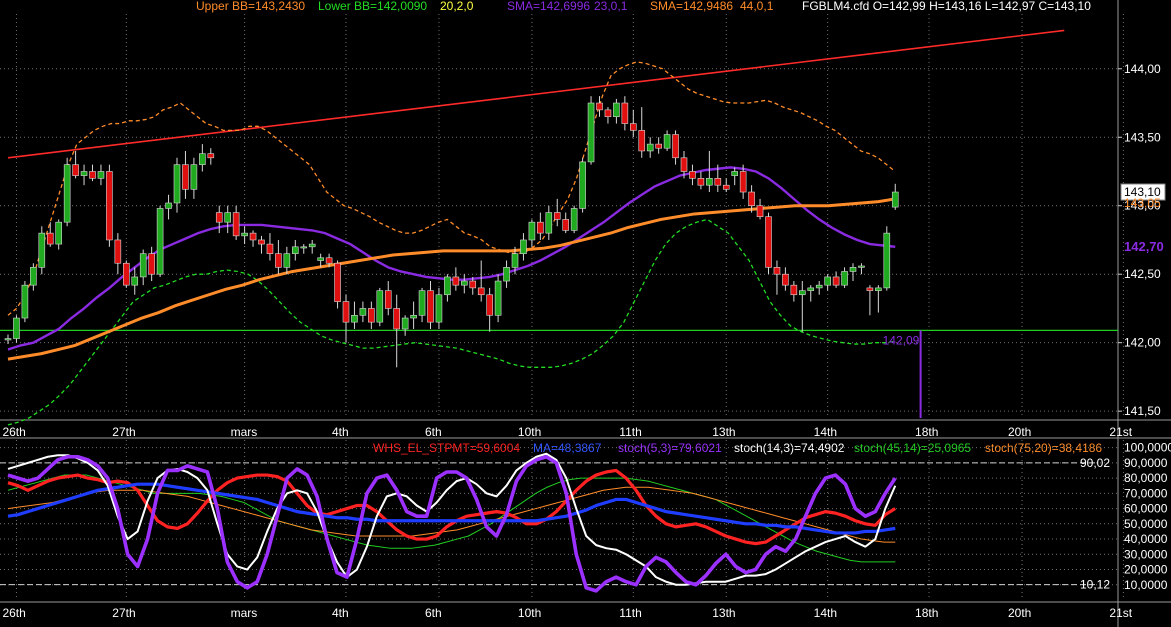  I want to click on osc-tick-label: 40,0000, so click(1146, 539).